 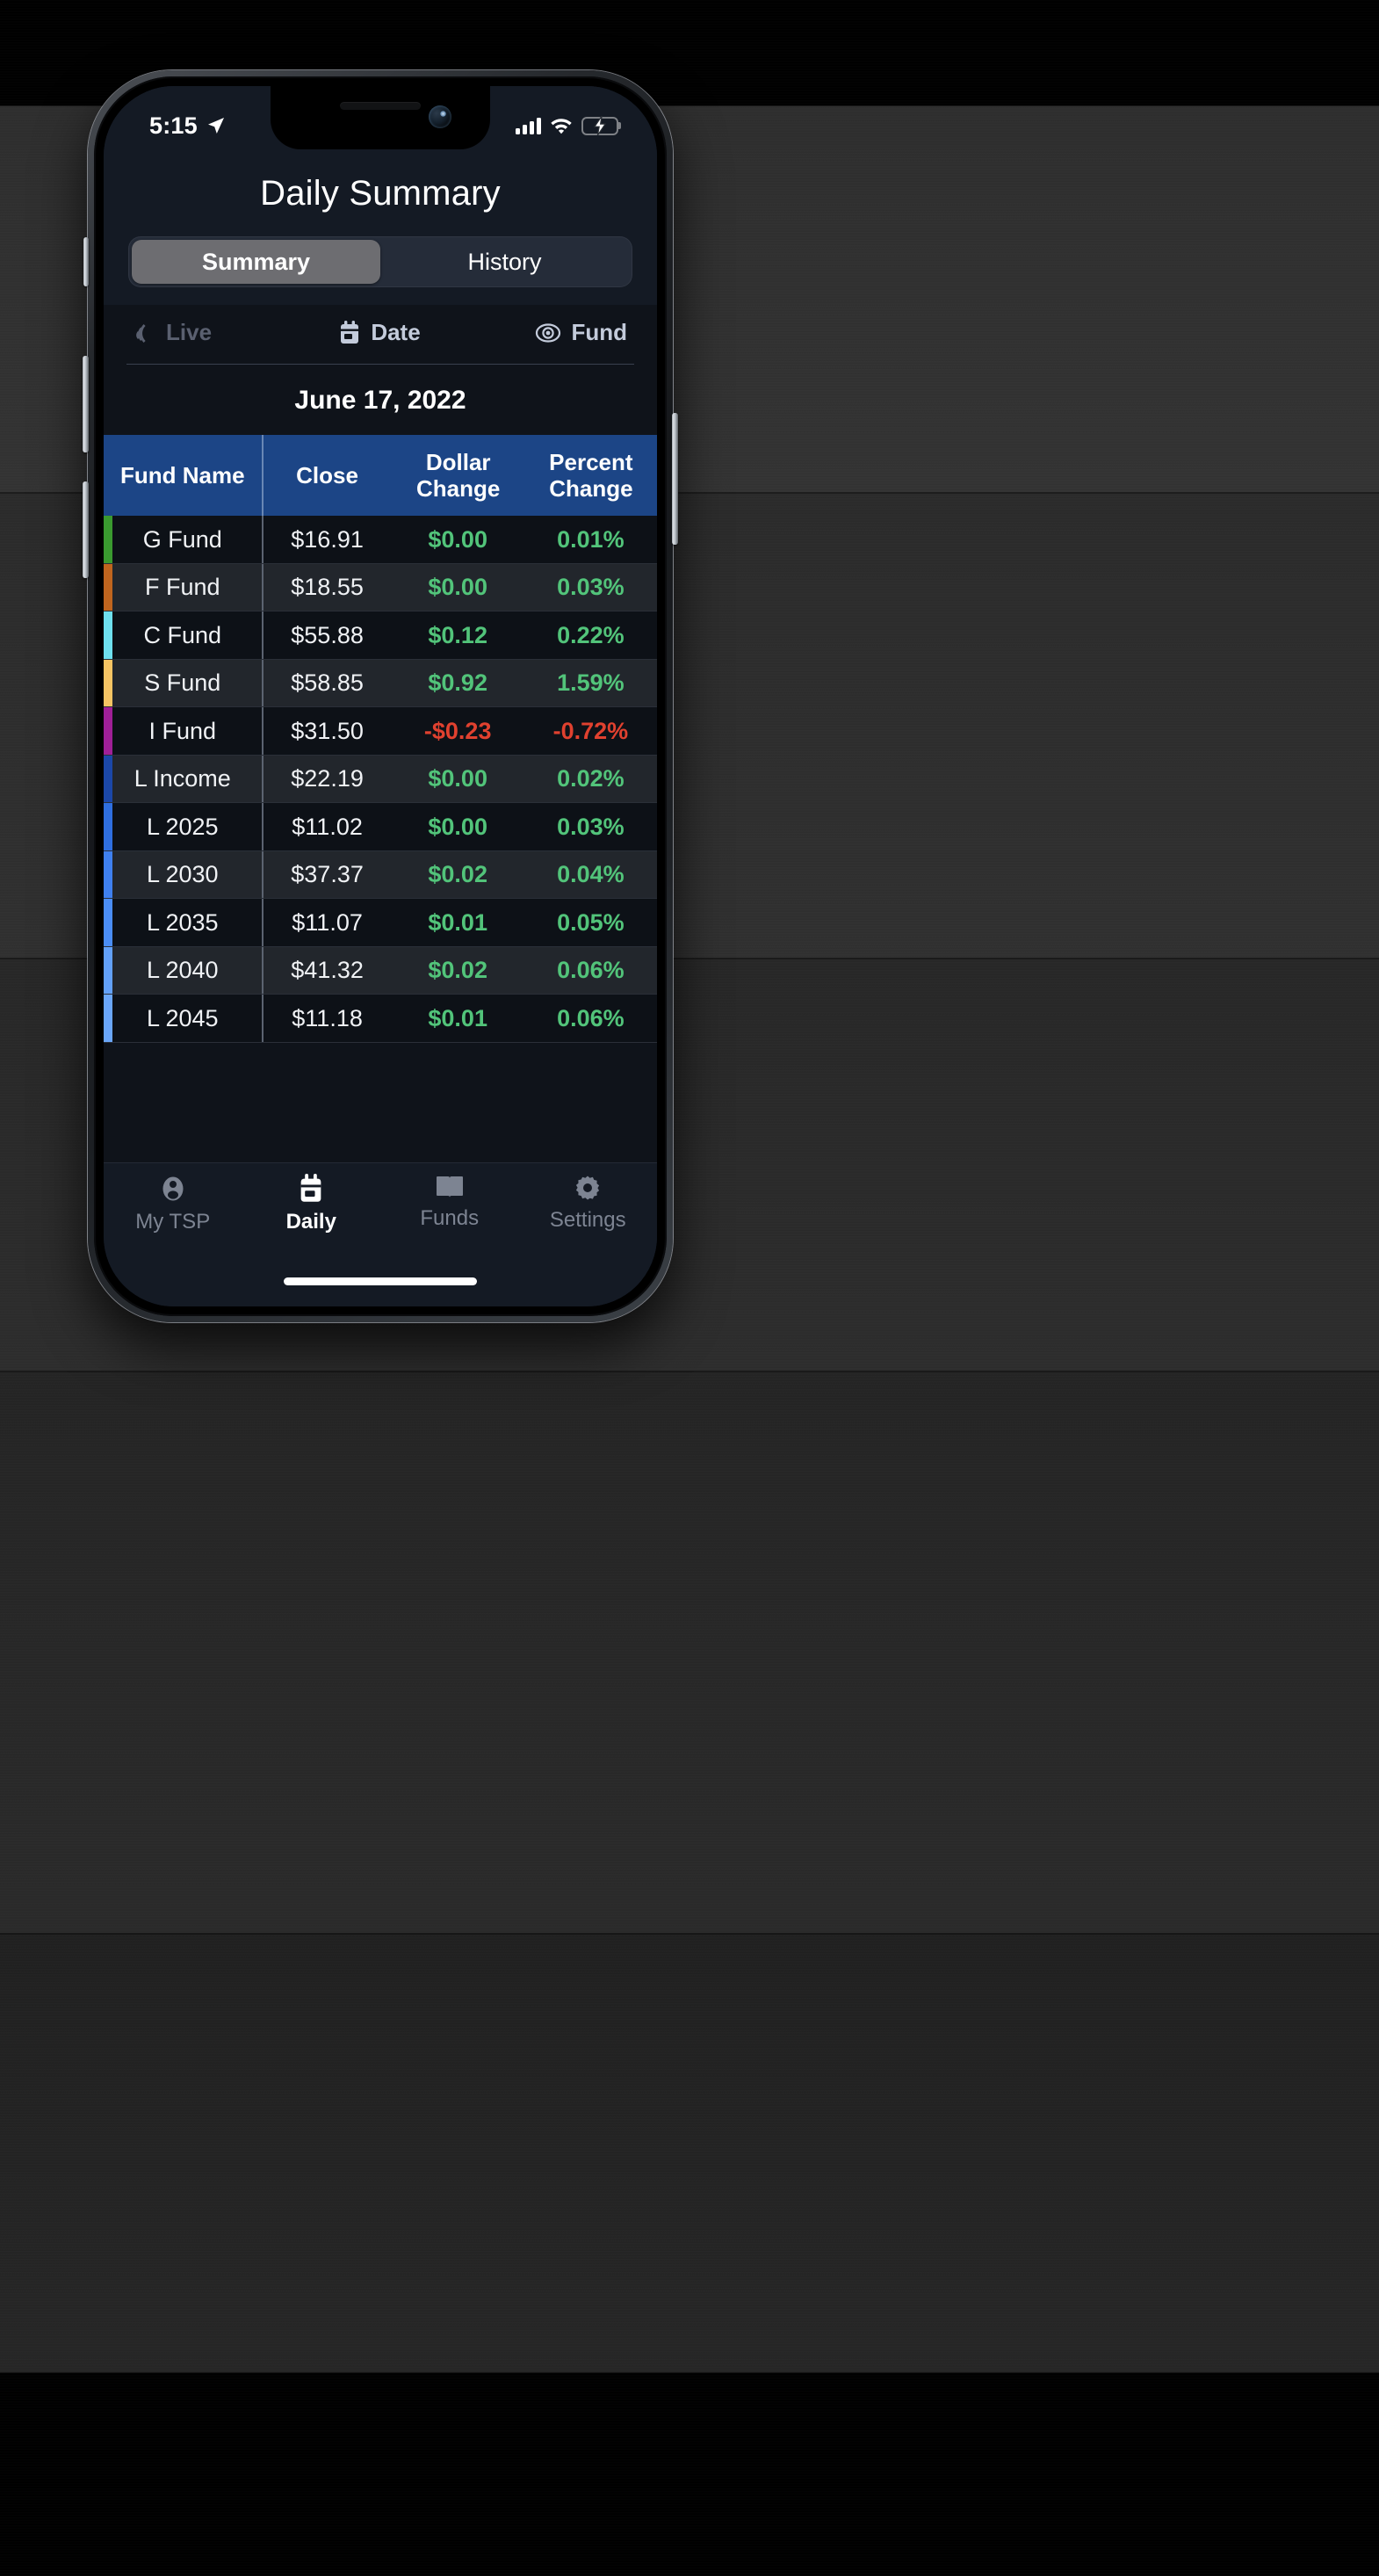 I want to click on date-button: Date, so click(x=379, y=332).